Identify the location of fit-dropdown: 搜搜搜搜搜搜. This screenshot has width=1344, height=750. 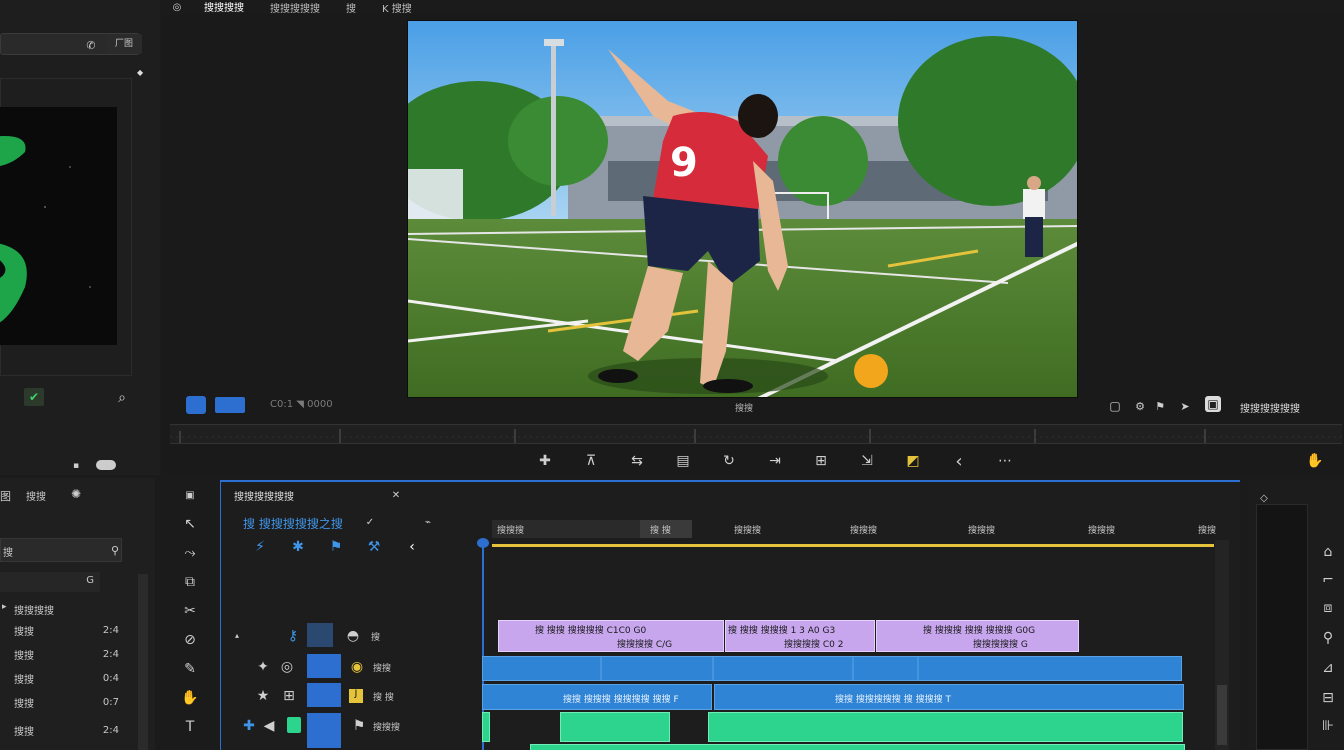
(1270, 407).